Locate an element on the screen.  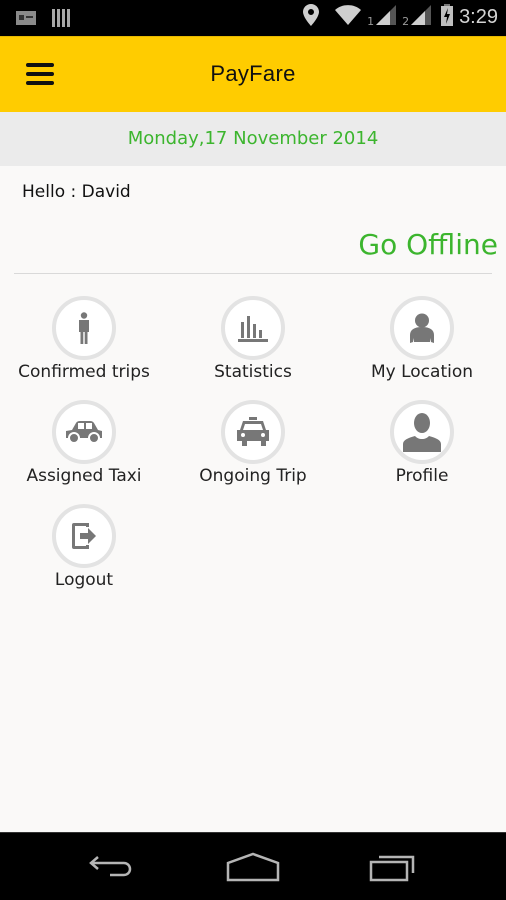
menu-item-label: Assigned Taxi is located at coordinates (84, 476).